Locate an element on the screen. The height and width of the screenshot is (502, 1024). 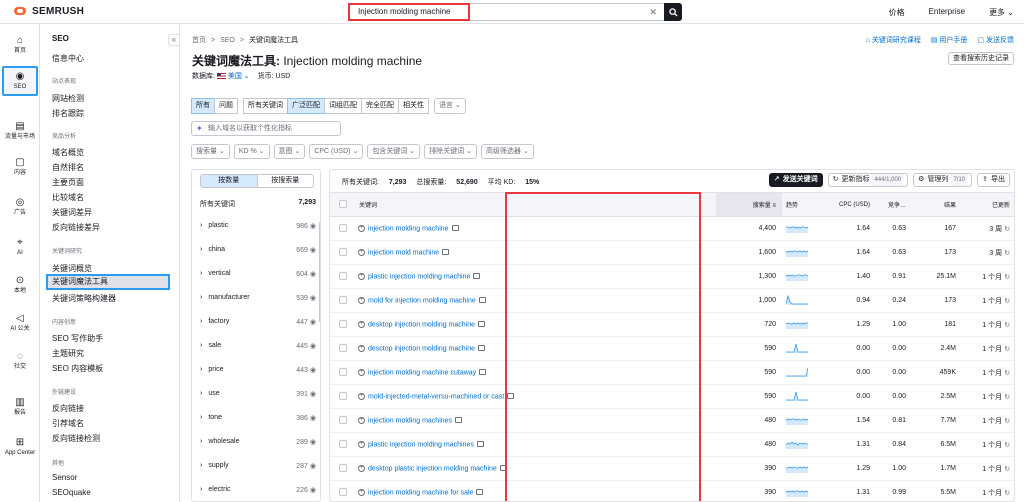
nav-keyword-gap: 关键词差异 is located at coordinates (72, 212).